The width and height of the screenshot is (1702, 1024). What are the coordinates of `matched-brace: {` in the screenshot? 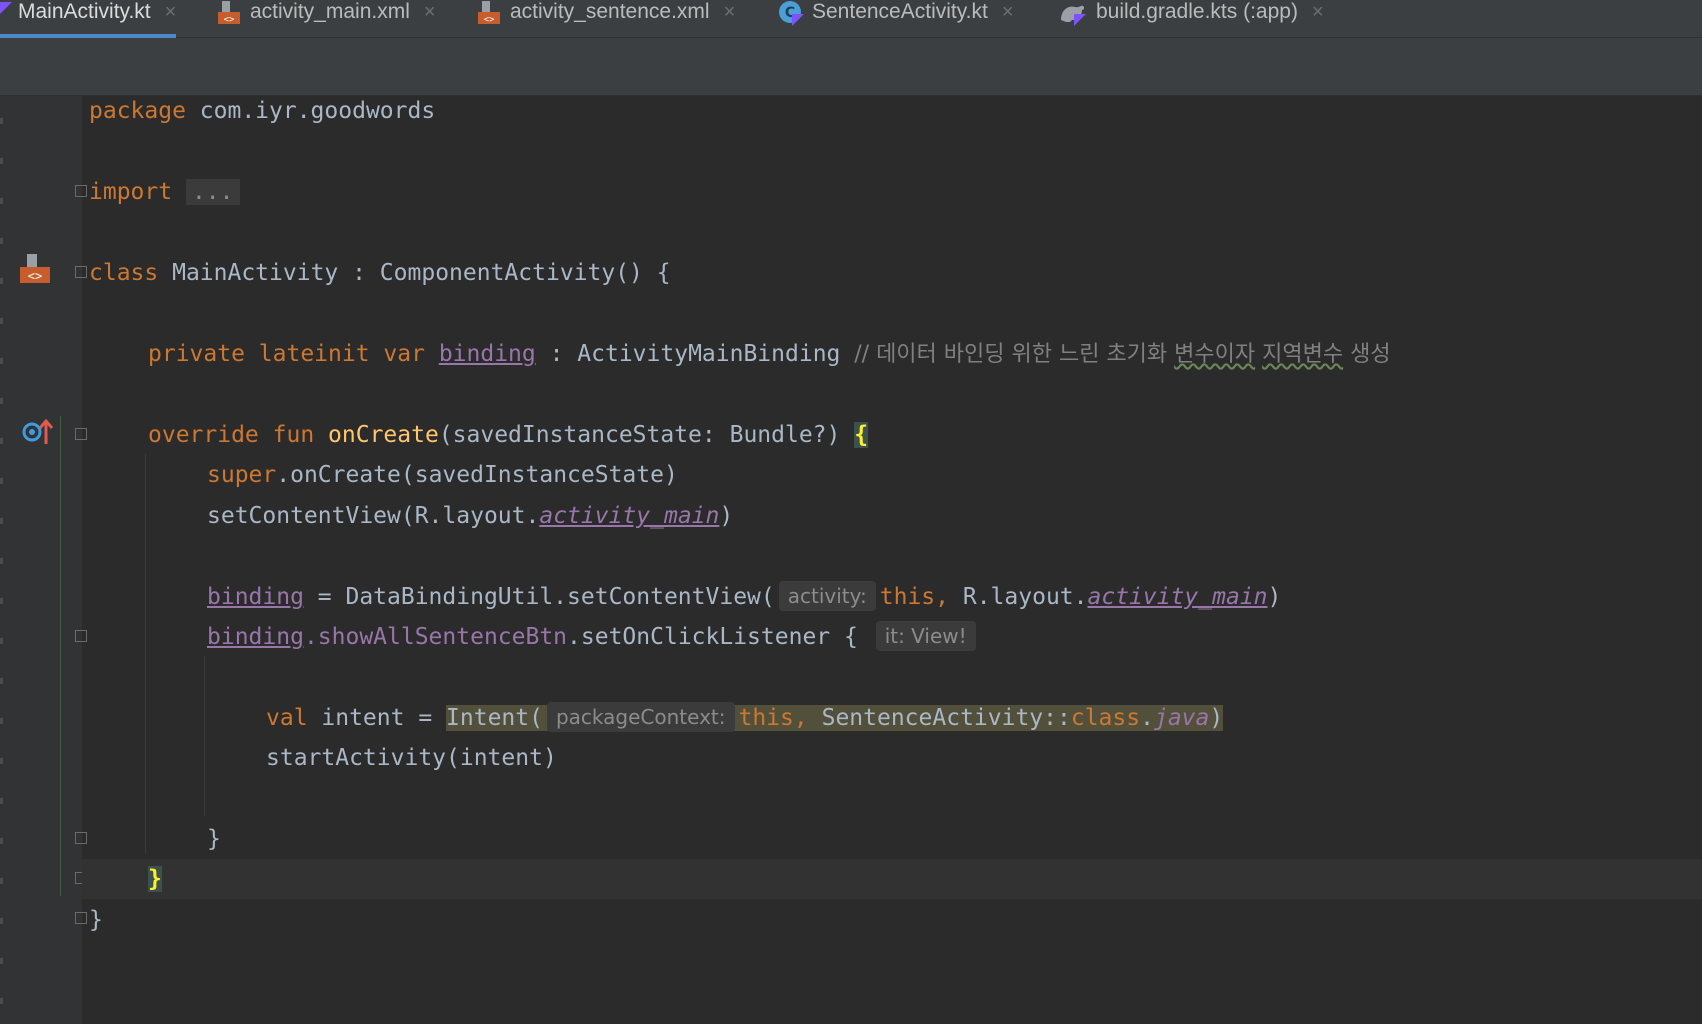 It's located at (861, 435).